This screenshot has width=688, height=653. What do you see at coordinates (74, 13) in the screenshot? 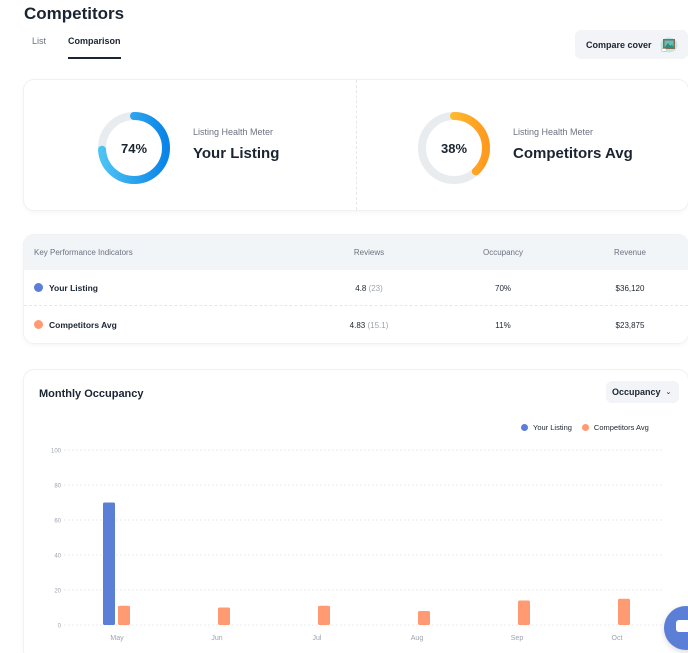
I see `page-title: Competitors` at bounding box center [74, 13].